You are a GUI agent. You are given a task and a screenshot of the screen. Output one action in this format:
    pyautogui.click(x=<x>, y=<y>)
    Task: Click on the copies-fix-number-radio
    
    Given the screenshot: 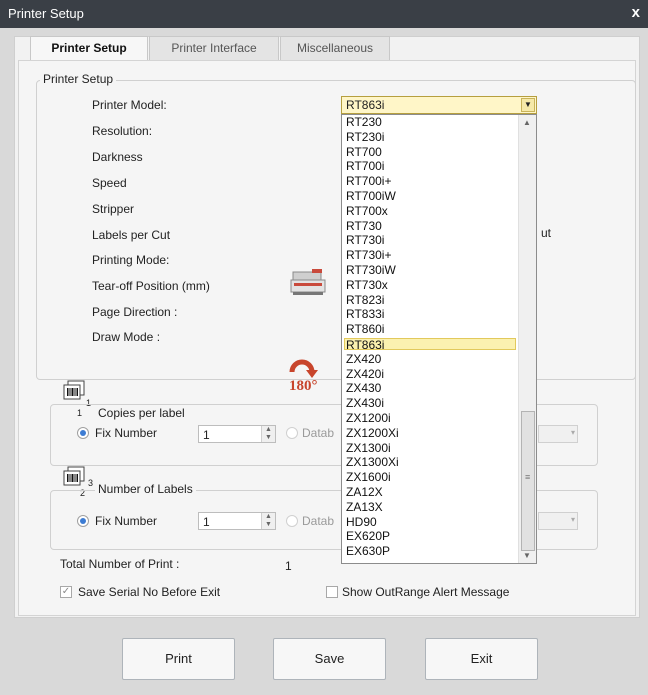 What is the action you would take?
    pyautogui.click(x=83, y=433)
    